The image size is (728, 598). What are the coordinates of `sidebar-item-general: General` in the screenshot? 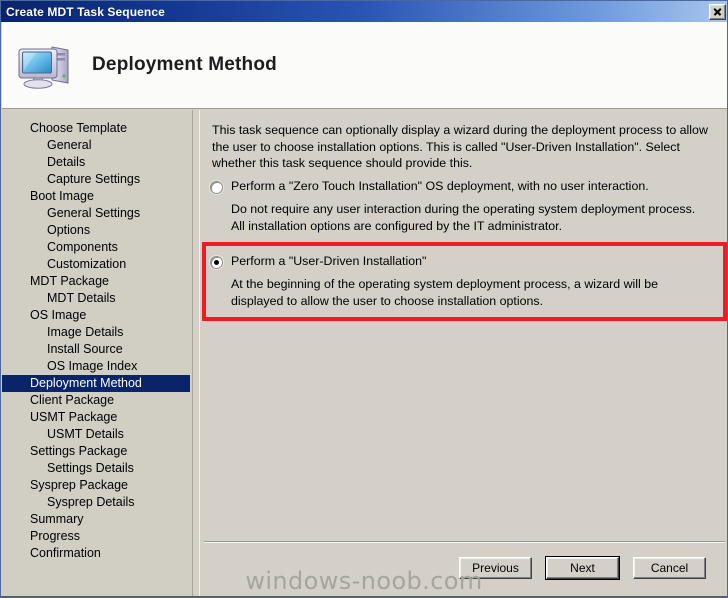 It's located at (97, 145).